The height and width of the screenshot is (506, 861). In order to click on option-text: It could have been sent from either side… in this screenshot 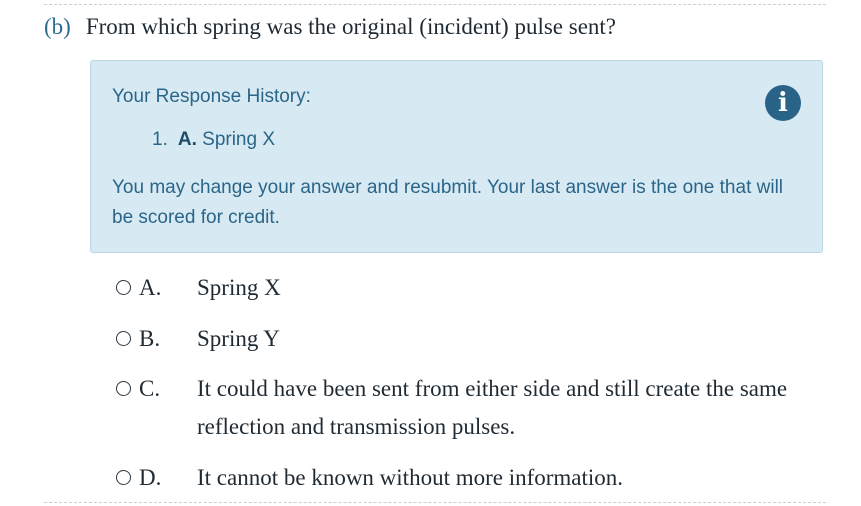, I will do `click(492, 407)`.